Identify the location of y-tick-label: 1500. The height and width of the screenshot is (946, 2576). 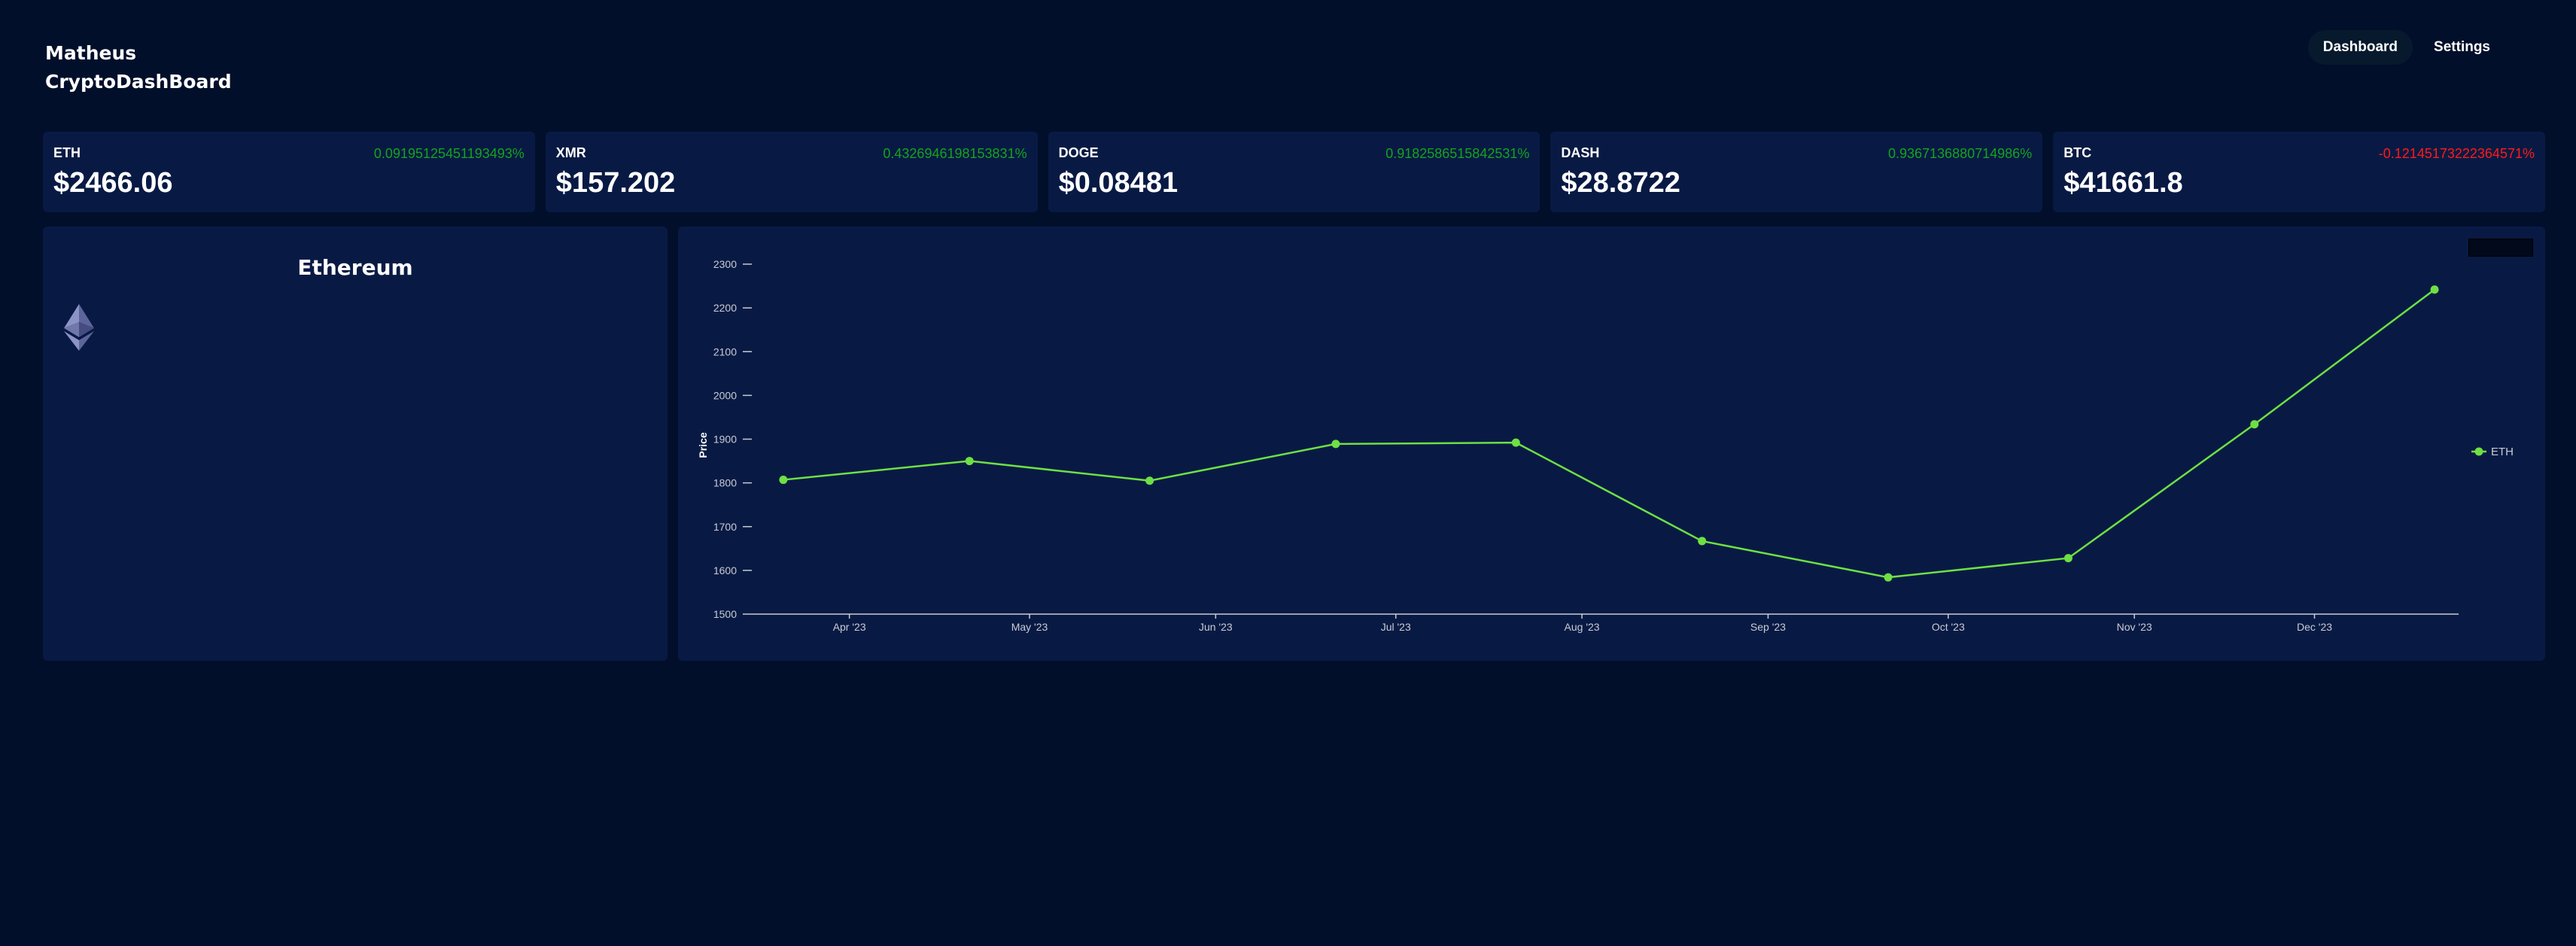
(725, 614).